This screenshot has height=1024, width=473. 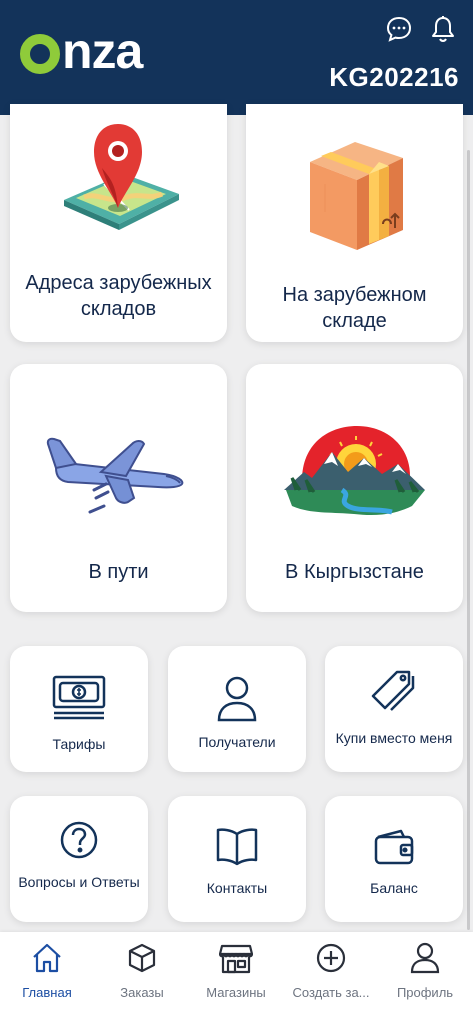 What do you see at coordinates (394, 692) in the screenshot?
I see `price-tag-icon` at bounding box center [394, 692].